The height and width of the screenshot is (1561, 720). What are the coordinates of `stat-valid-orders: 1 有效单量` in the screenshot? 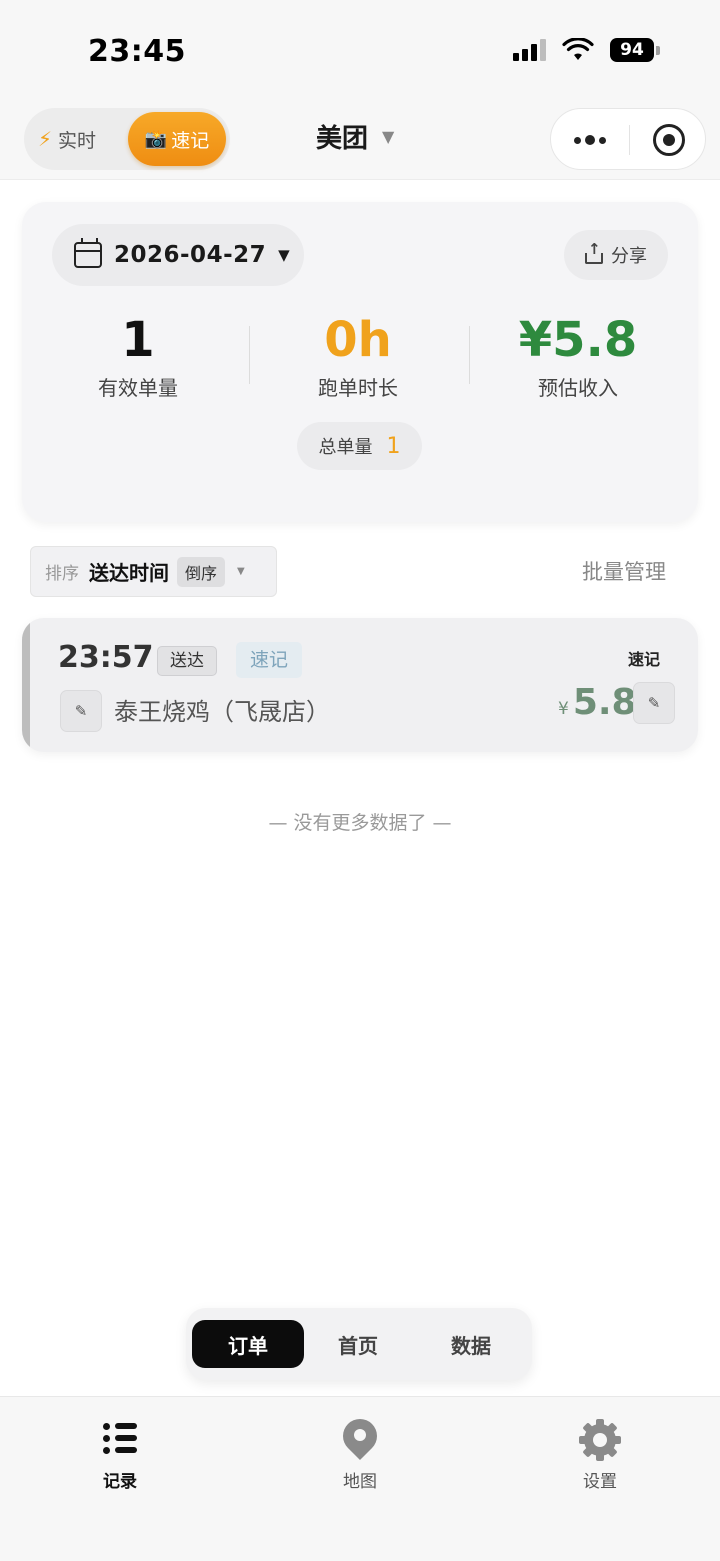 It's located at (138, 356).